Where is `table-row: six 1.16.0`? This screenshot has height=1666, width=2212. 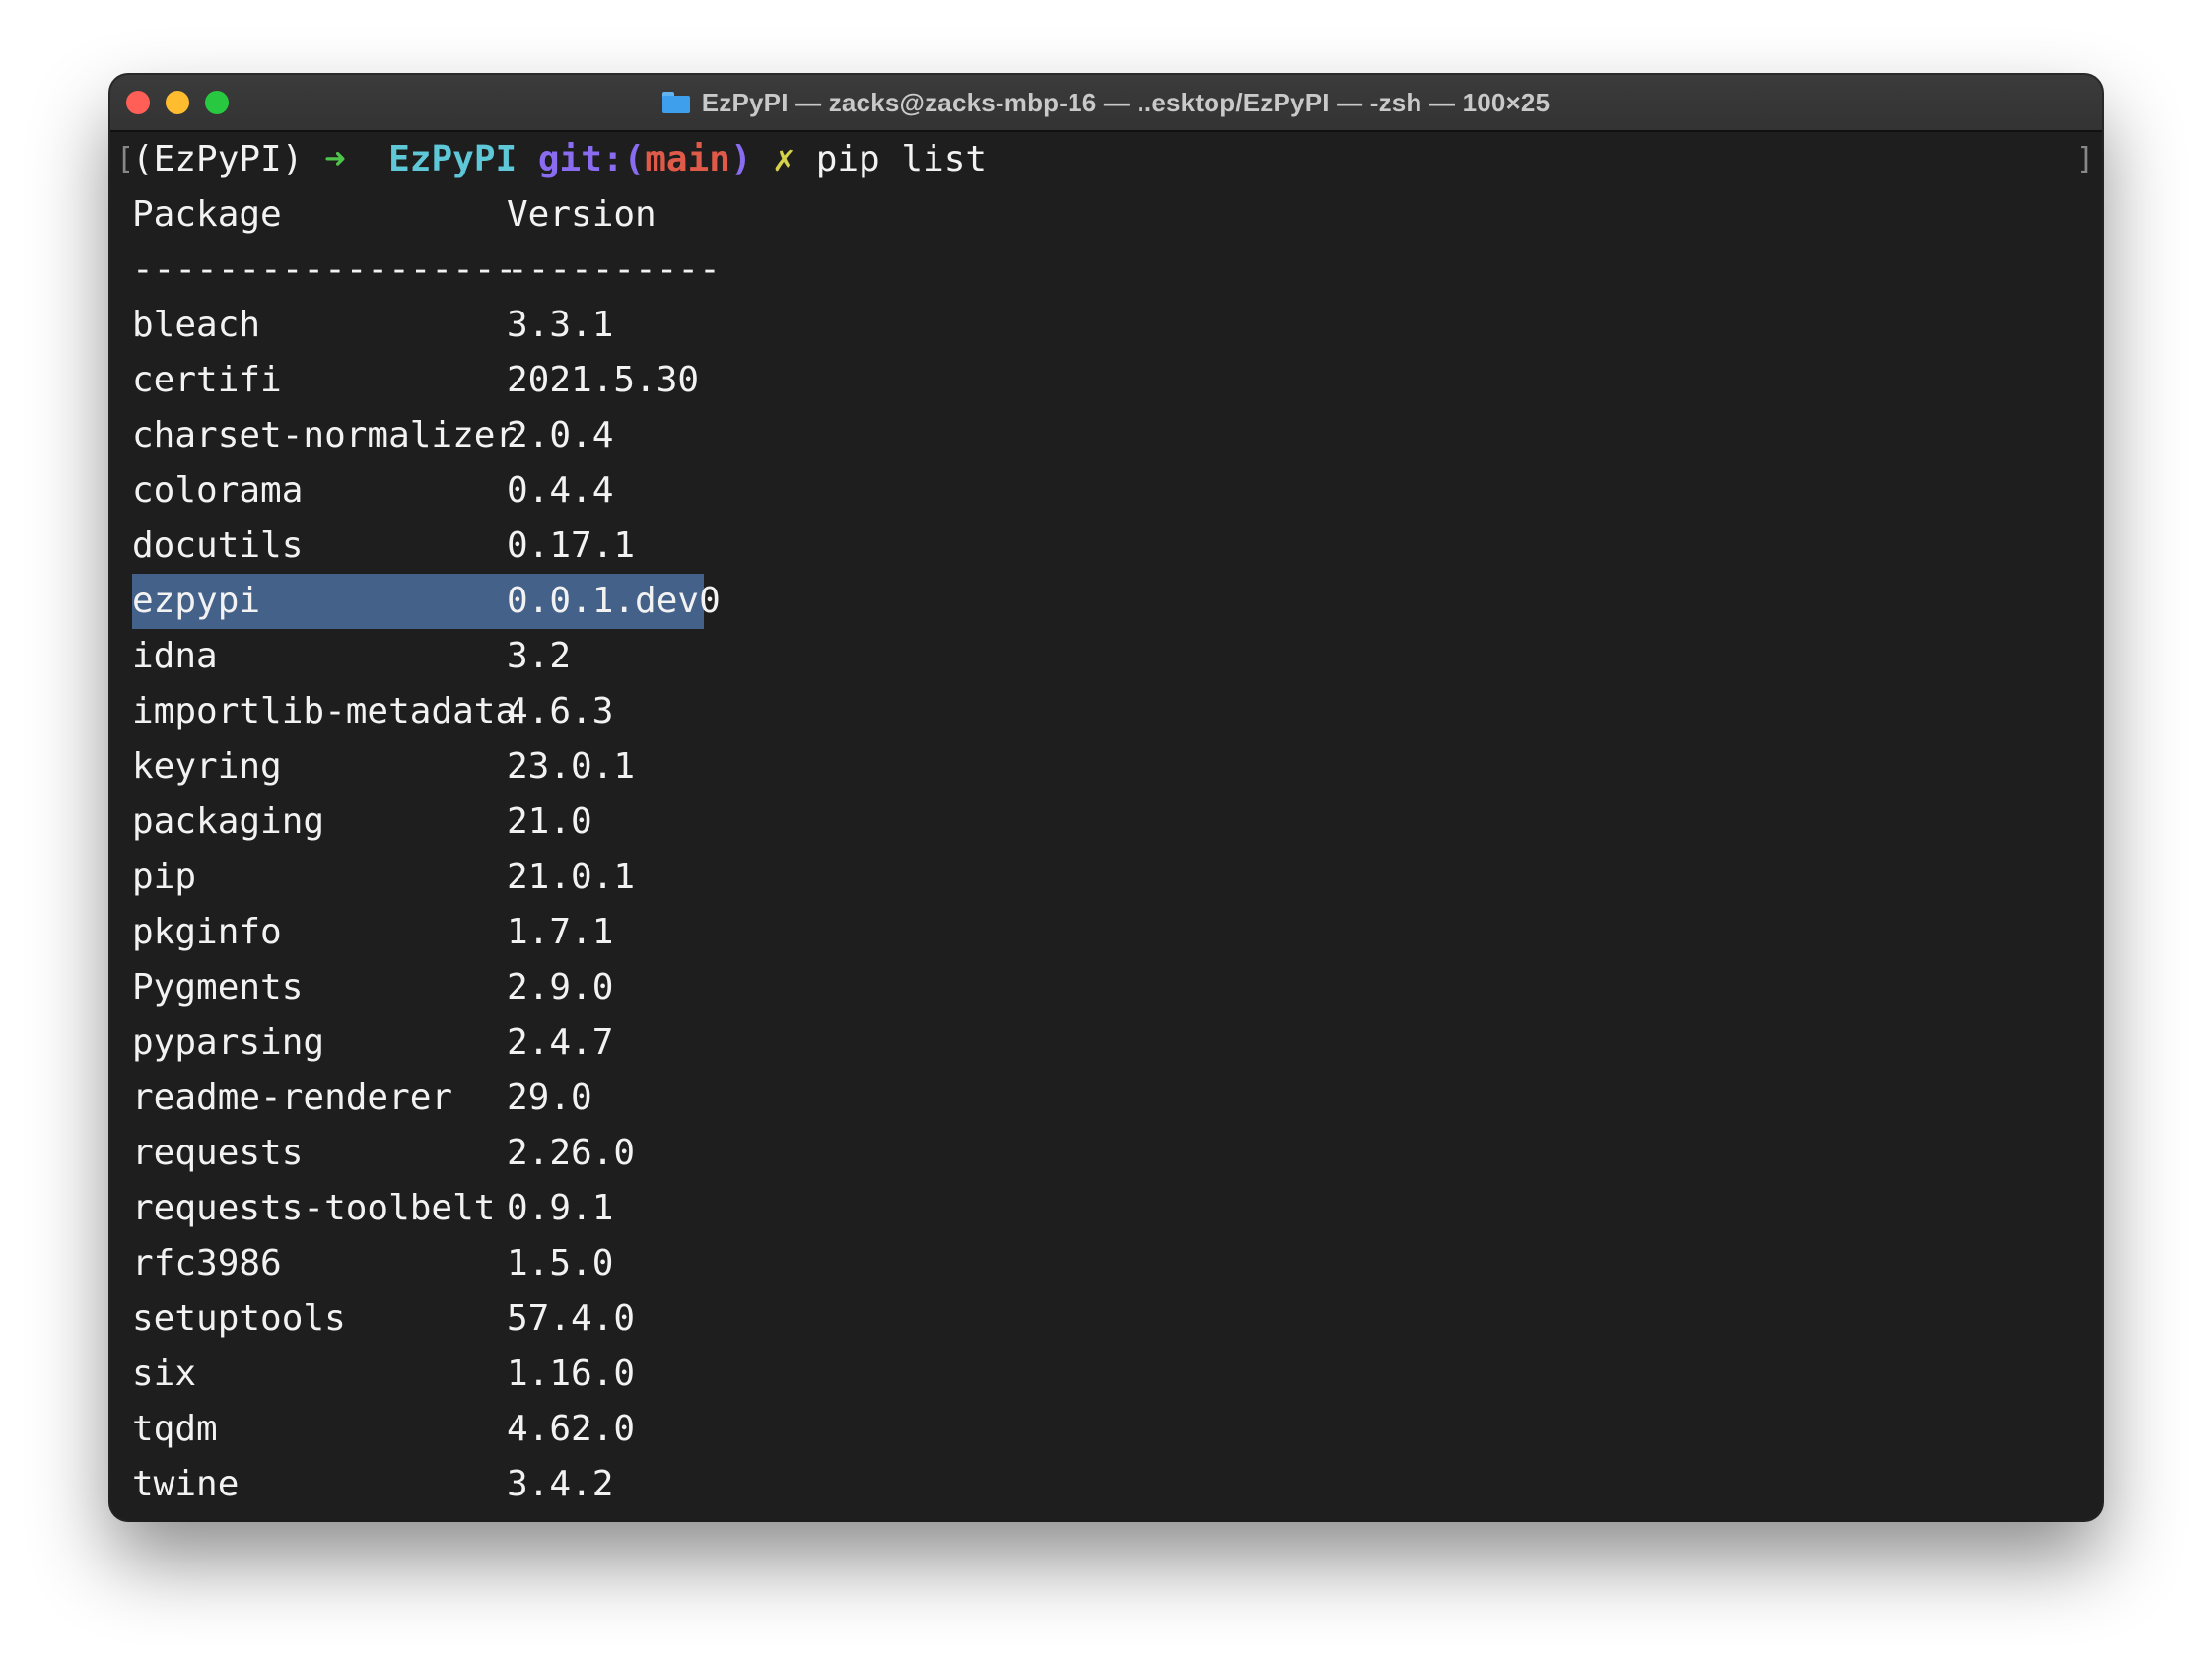 table-row: six 1.16.0 is located at coordinates (1106, 1375).